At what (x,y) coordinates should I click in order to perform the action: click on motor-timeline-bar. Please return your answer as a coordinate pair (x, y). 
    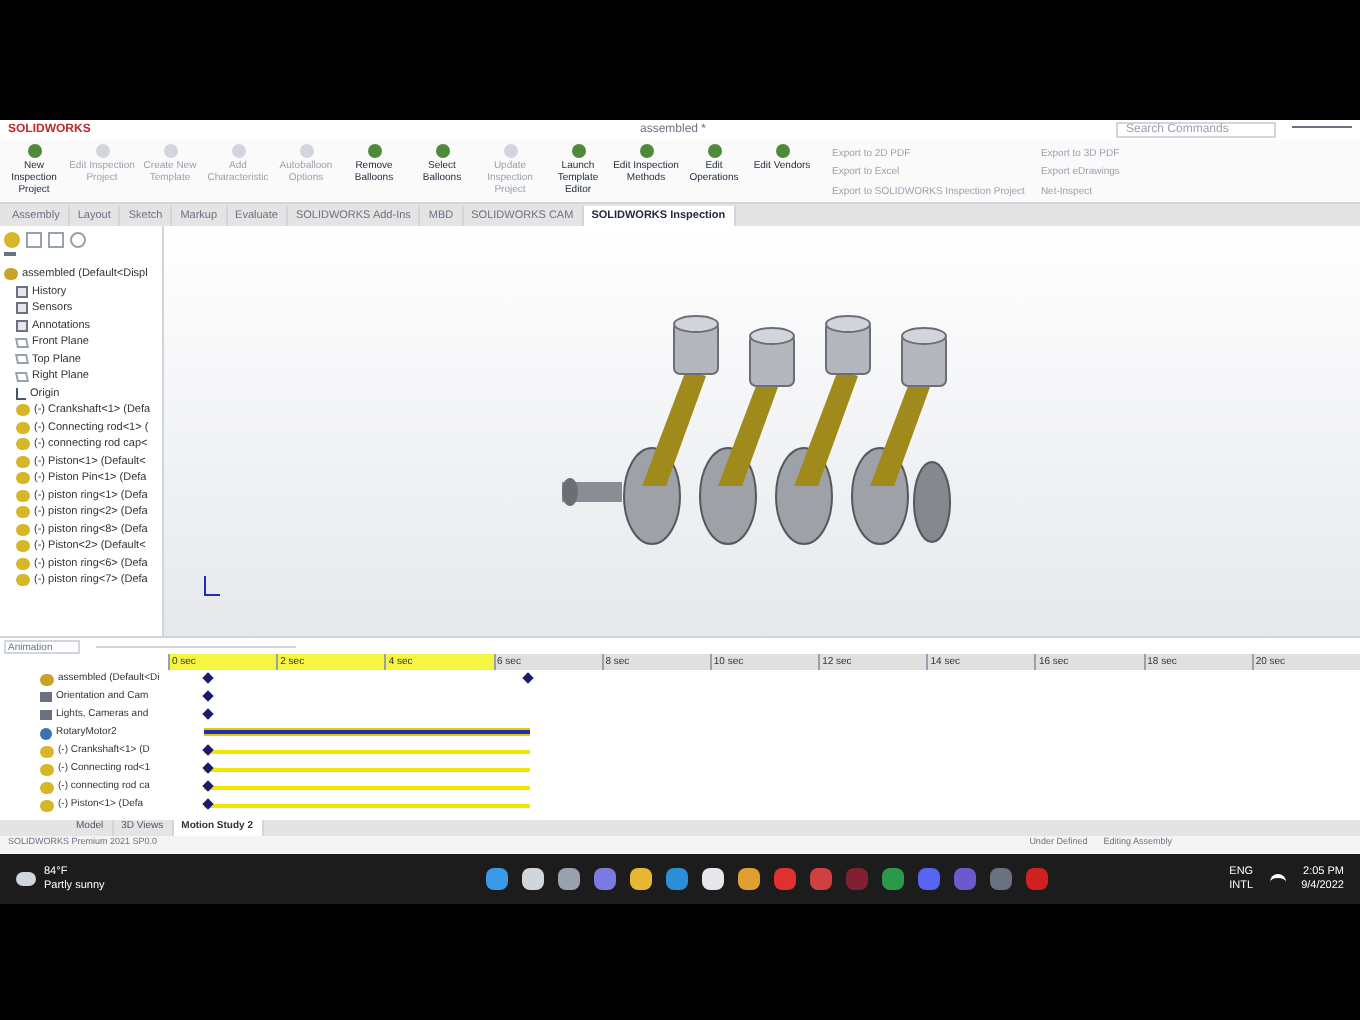
    Looking at the image, I should click on (367, 732).